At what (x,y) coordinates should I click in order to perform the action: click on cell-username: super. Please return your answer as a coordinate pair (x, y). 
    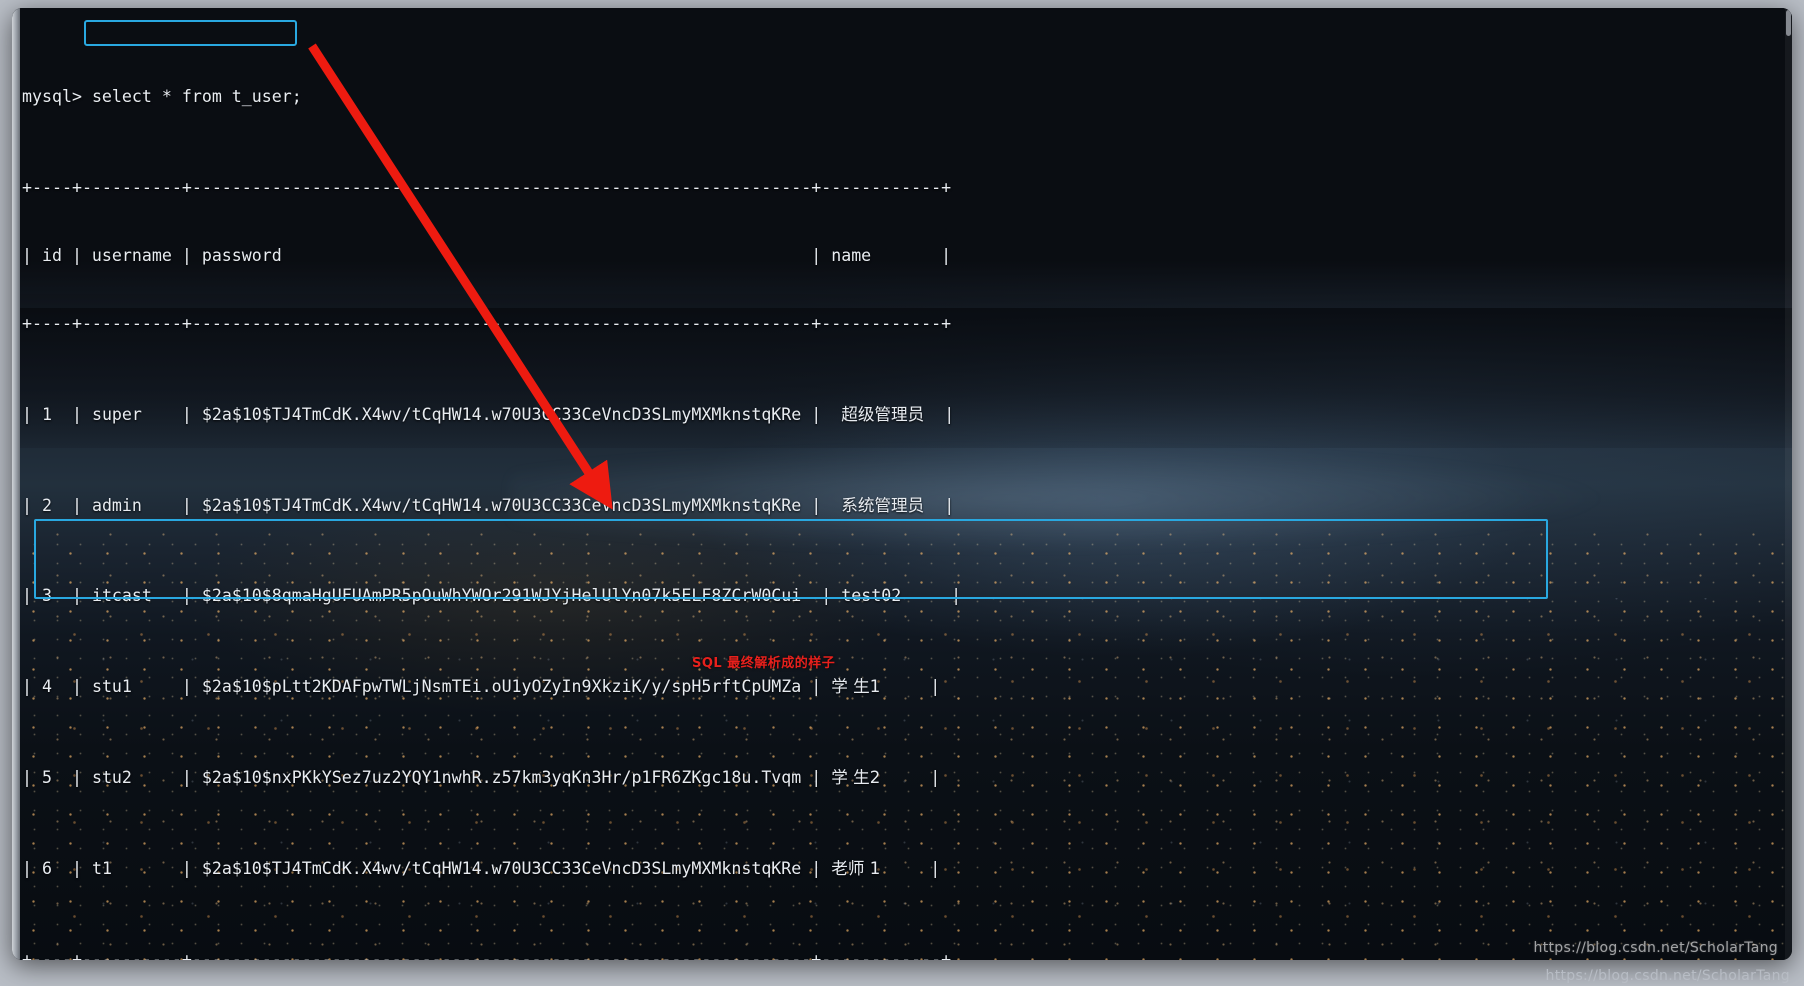
    Looking at the image, I should click on (116, 414).